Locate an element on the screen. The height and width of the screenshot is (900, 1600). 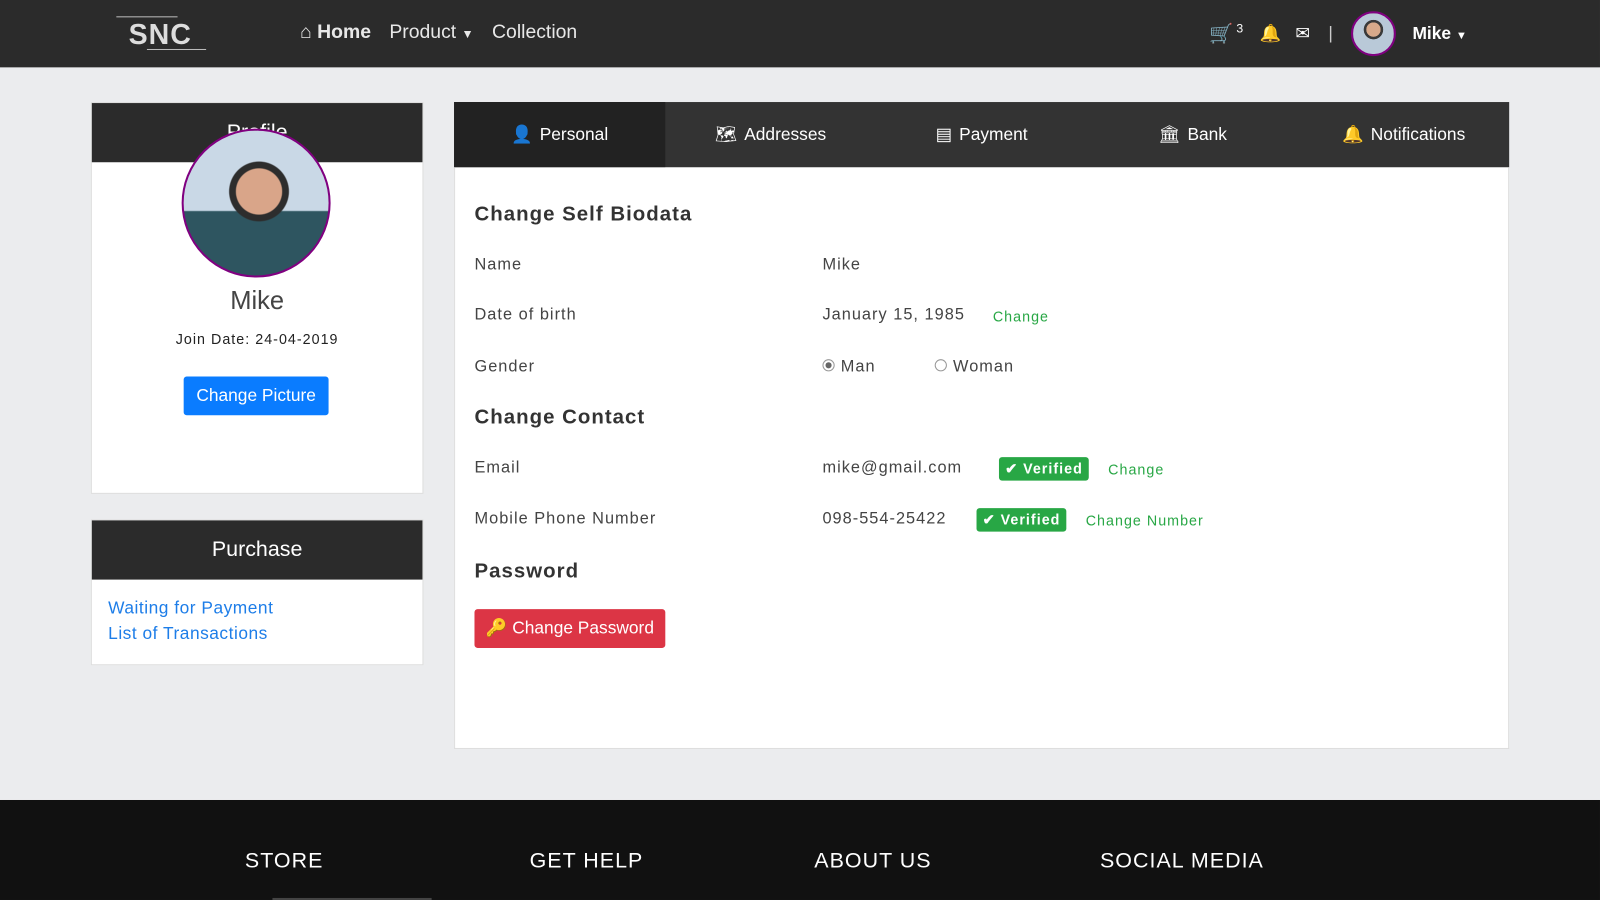
nav-product-label: Product is located at coordinates (423, 32).